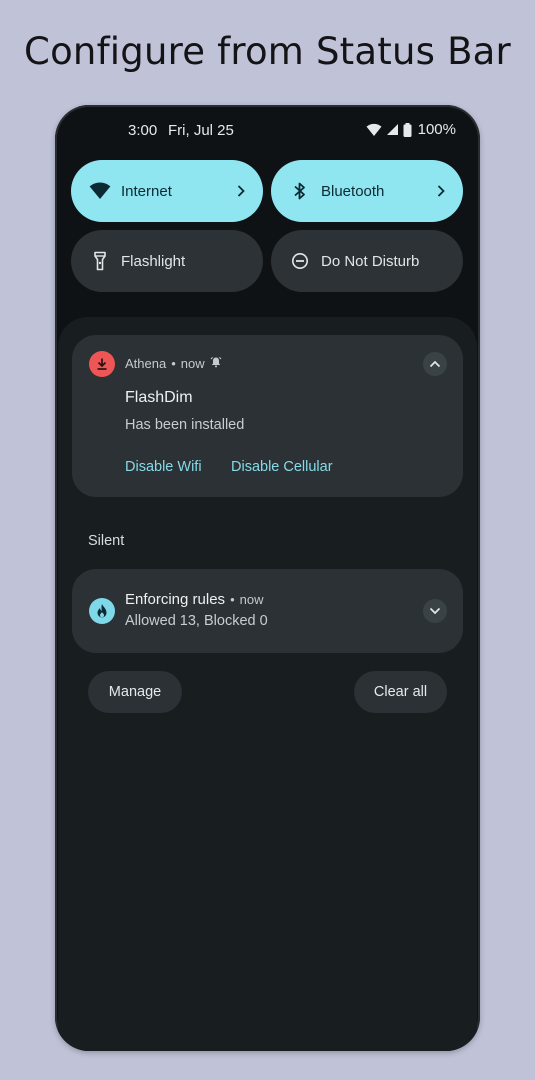 This screenshot has height=1080, width=535. Describe the element at coordinates (102, 611) in the screenshot. I see `flame-icon` at that location.